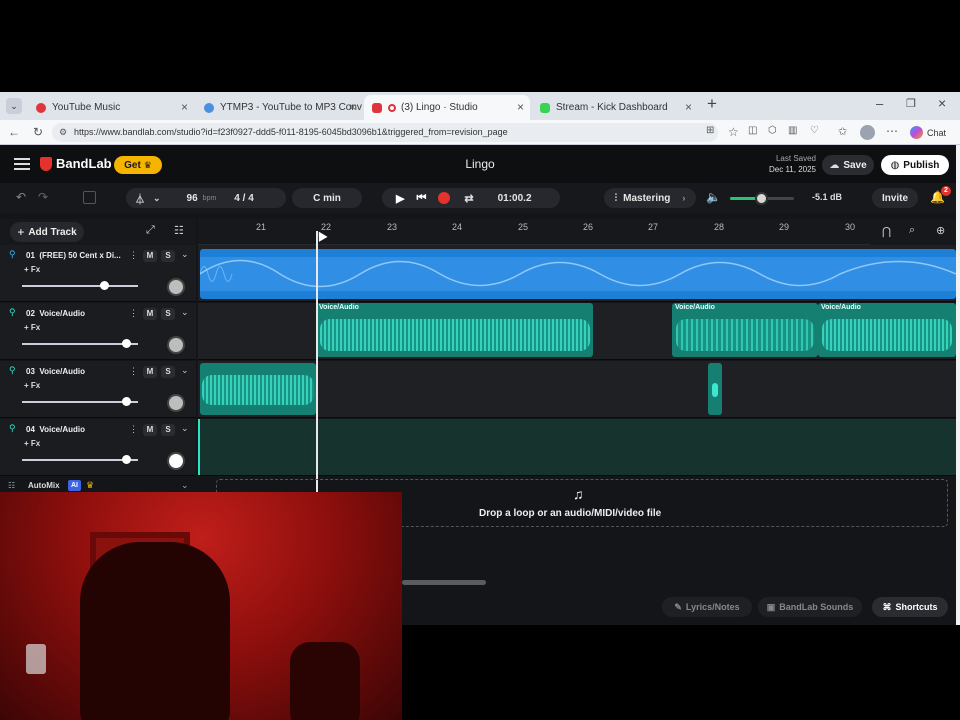 The image size is (960, 720). Describe the element at coordinates (895, 198) in the screenshot. I see `invite-button: Invite` at that location.